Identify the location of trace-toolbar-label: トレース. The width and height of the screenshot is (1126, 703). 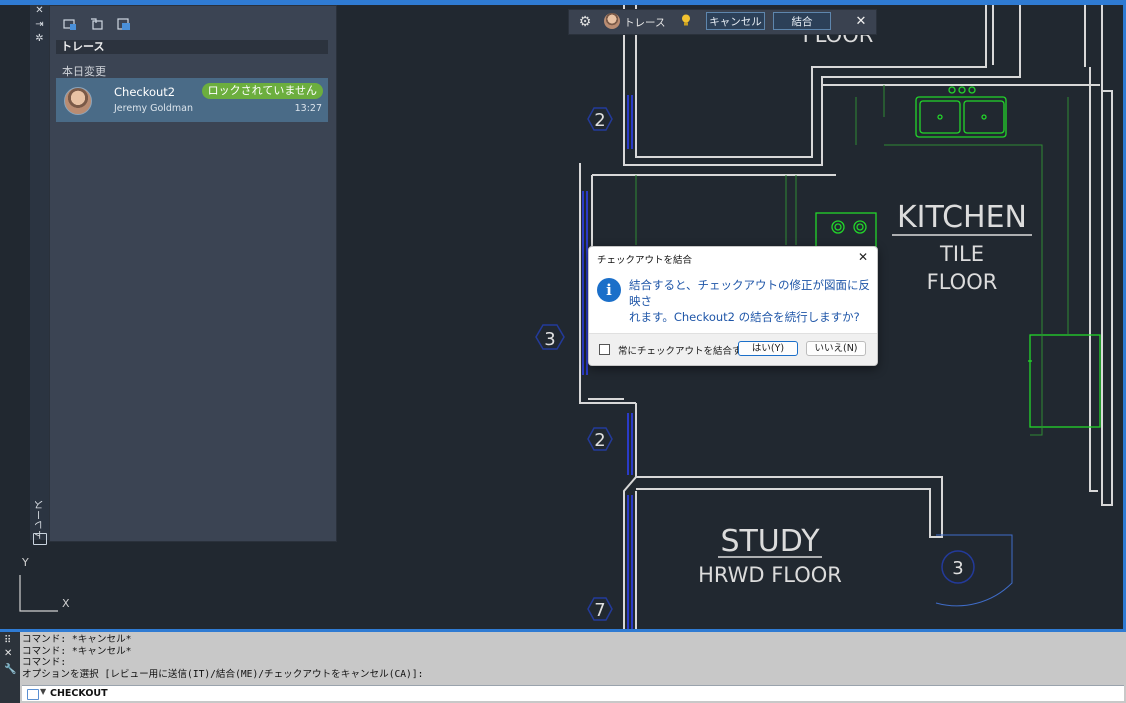
(645, 23).